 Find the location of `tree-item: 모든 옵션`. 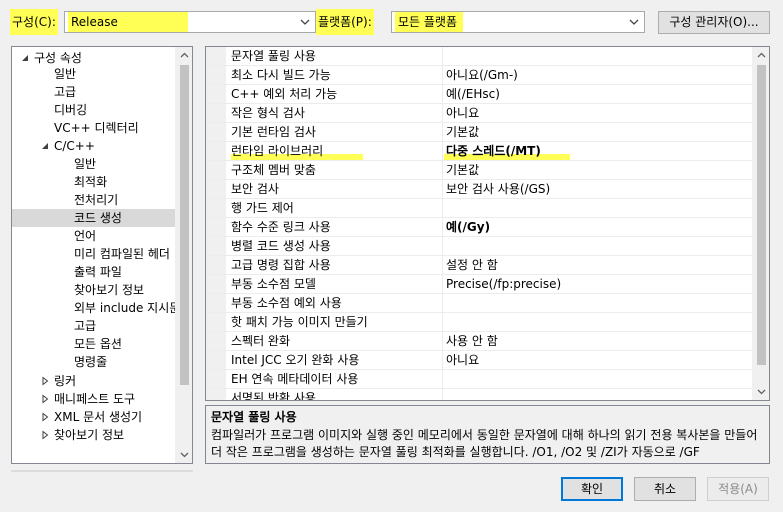

tree-item: 모든 옵션 is located at coordinates (94, 344).